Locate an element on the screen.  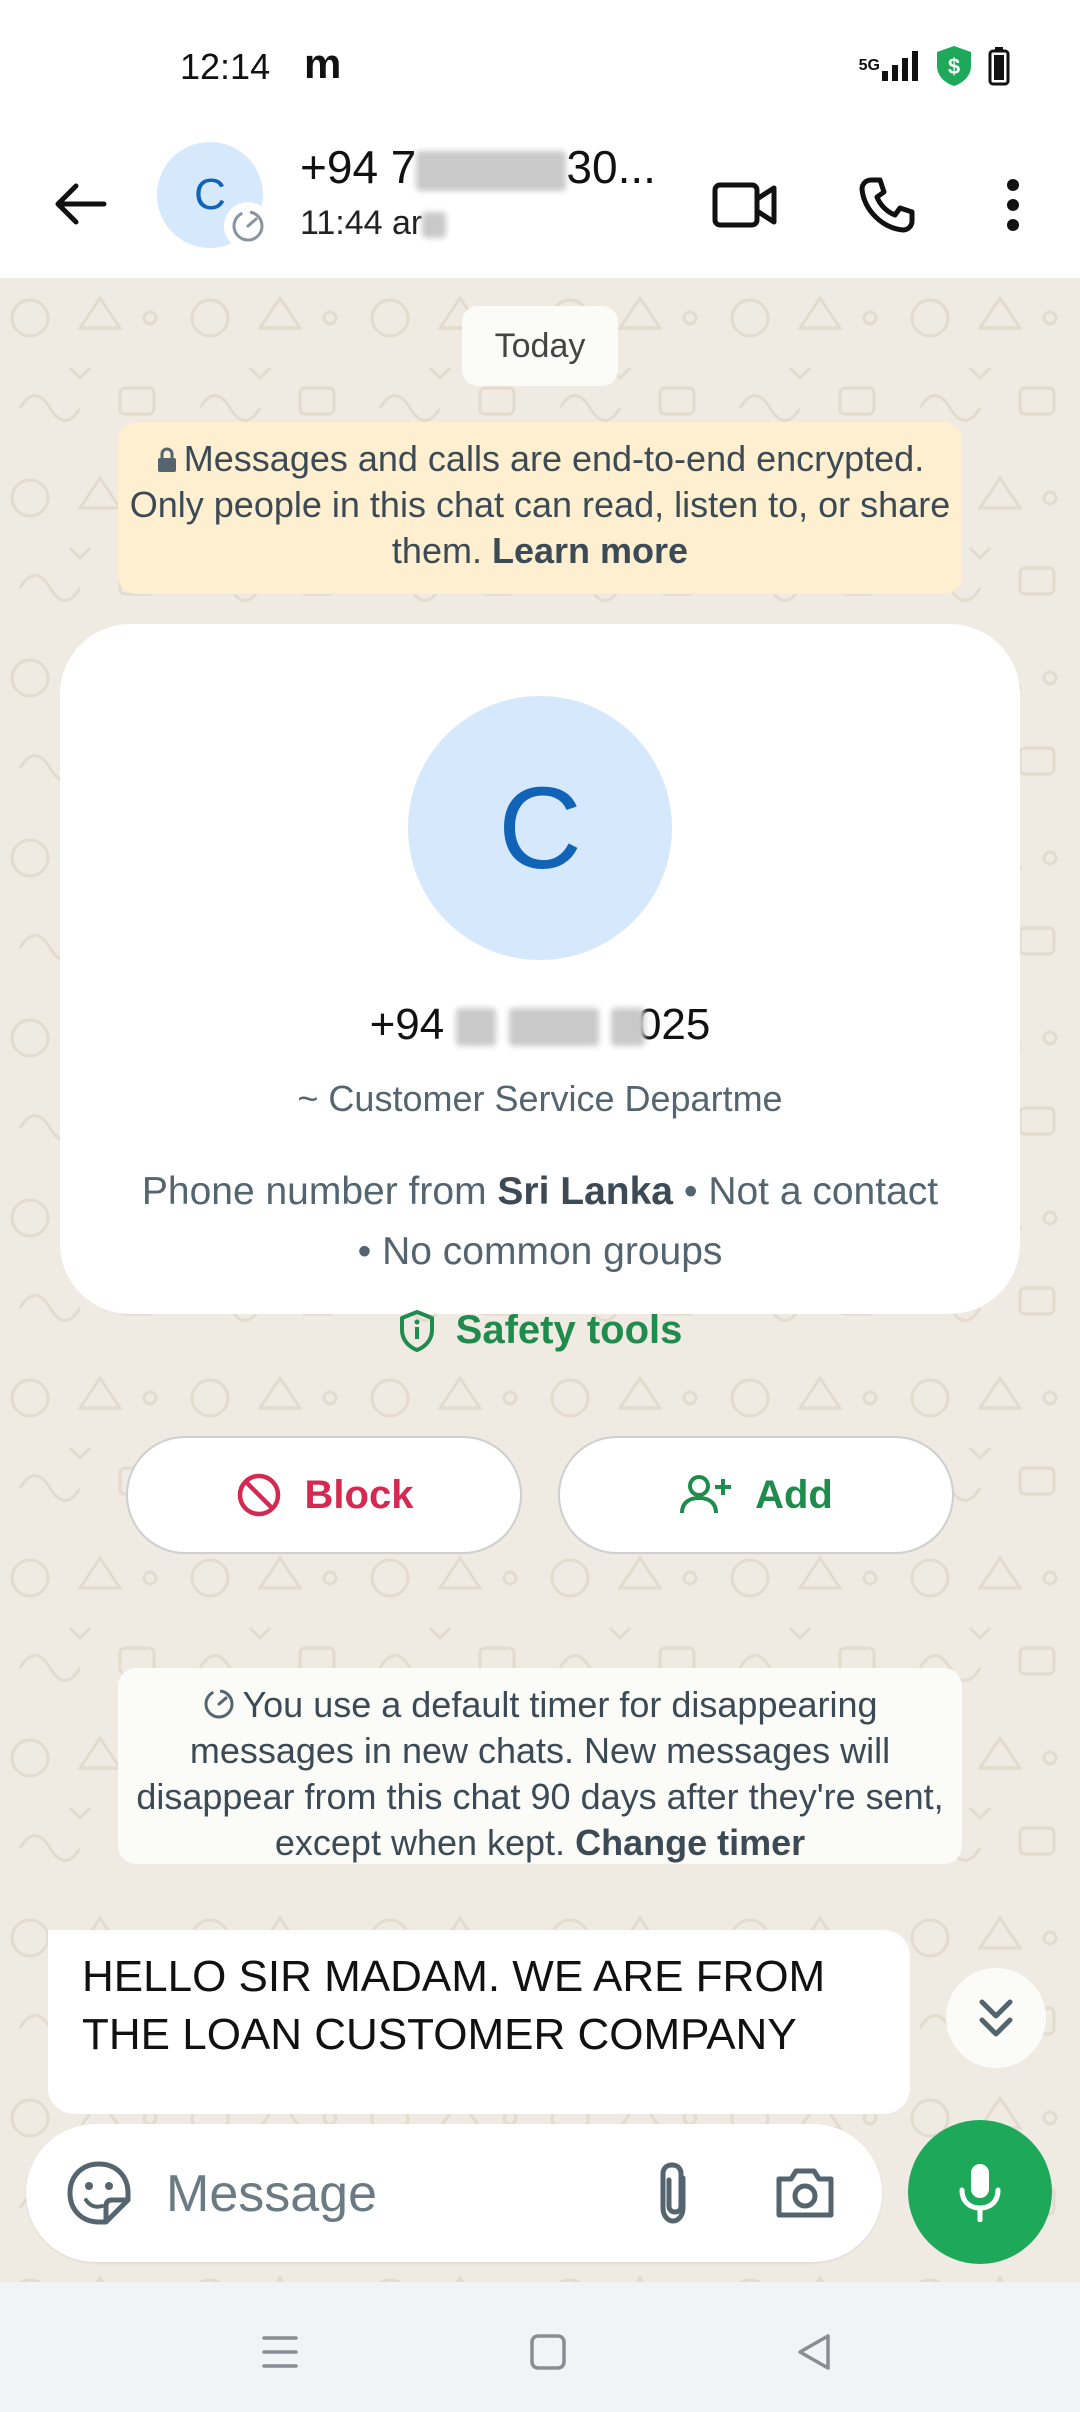
attach-button is located at coordinates (673, 2193).